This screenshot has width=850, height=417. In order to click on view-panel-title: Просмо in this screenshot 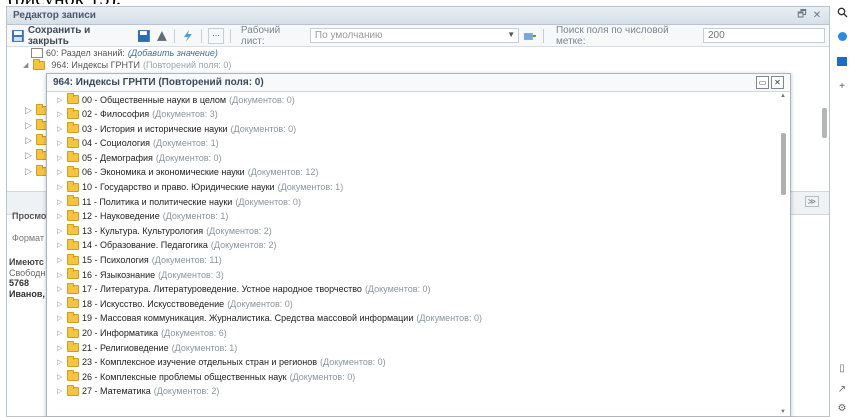, I will do `click(29, 216)`.